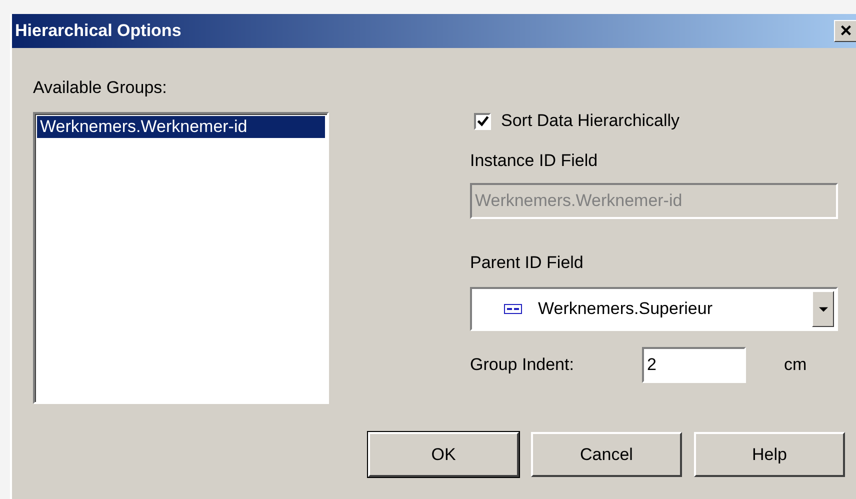 The image size is (856, 499). What do you see at coordinates (513, 309) in the screenshot?
I see `field-icon` at bounding box center [513, 309].